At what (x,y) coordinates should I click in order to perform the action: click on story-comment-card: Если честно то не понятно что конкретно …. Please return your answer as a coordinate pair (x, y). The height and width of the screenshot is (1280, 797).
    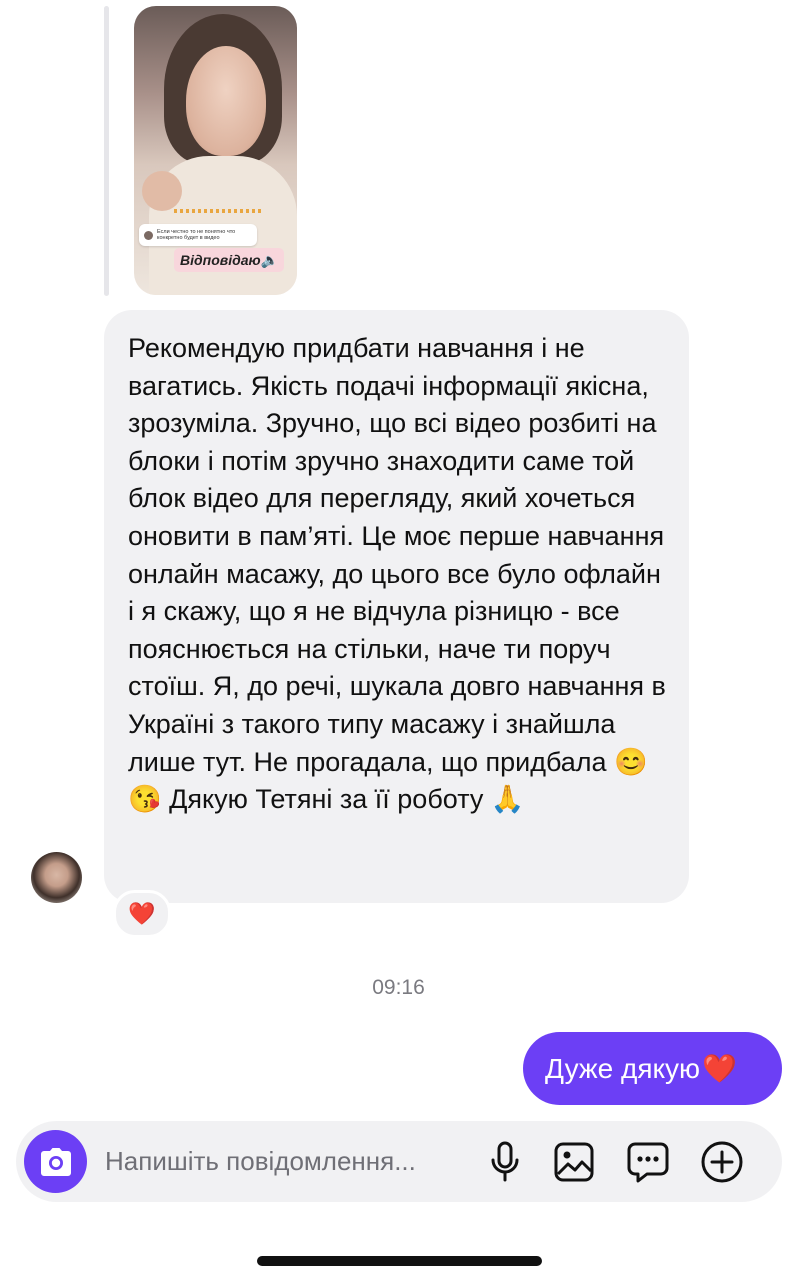
    Looking at the image, I should click on (198, 235).